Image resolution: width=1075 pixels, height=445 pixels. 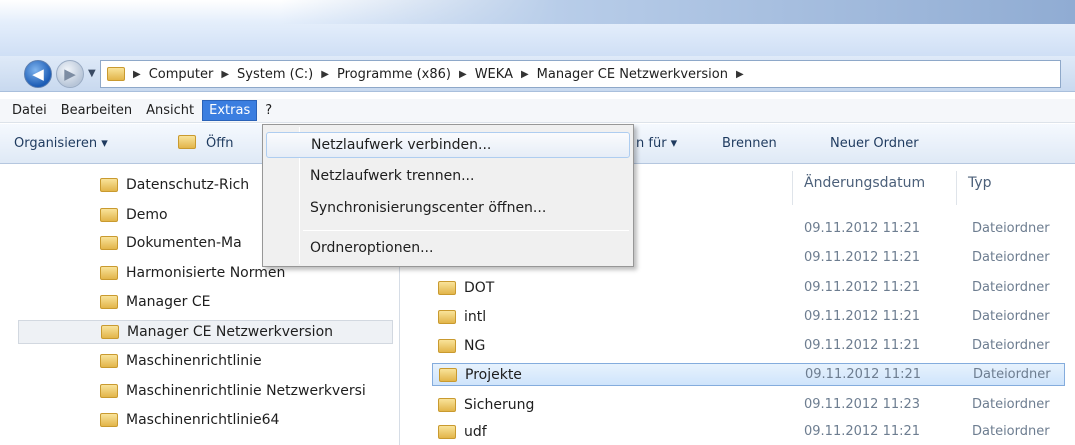 I want to click on breadcrumb-manager-ce-netzwerkversion: Manager CE Netzwerkversion, so click(x=632, y=74).